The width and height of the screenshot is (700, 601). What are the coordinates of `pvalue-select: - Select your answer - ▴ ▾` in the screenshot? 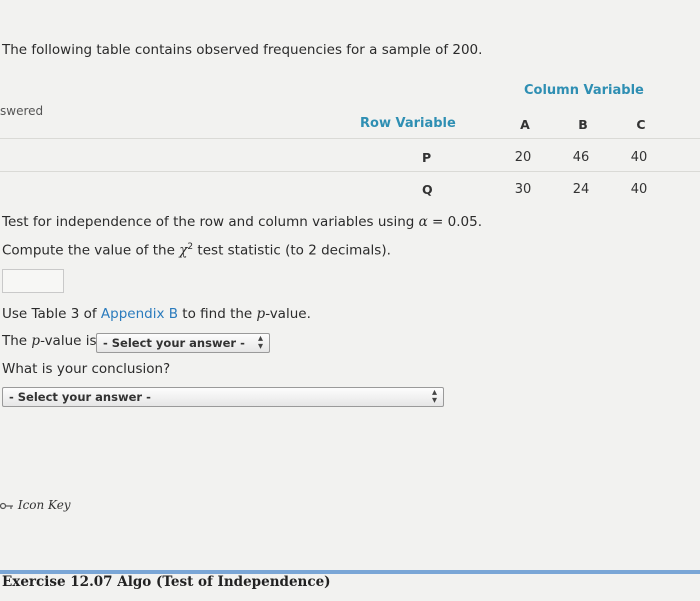 It's located at (183, 343).